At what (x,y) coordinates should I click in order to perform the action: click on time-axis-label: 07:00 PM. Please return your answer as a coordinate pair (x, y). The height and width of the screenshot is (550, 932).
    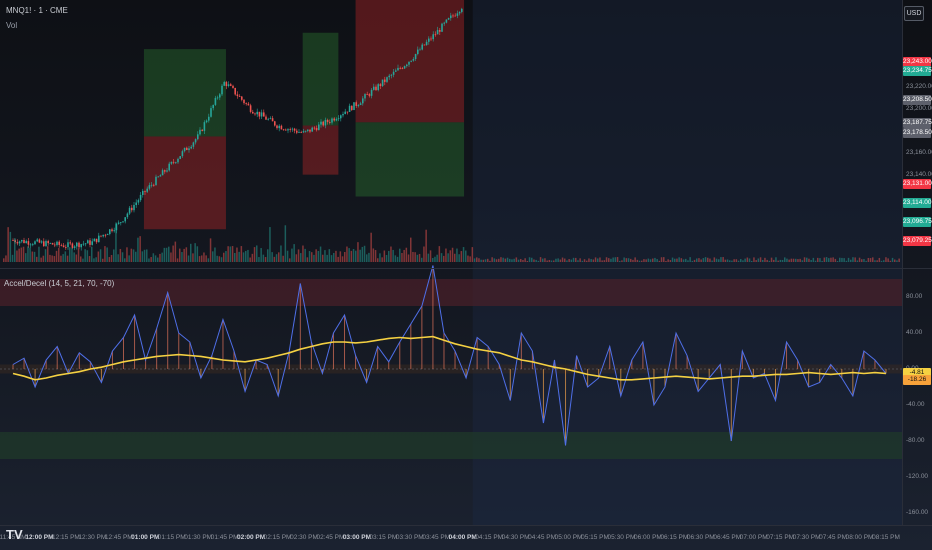
    Looking at the image, I should click on (753, 537).